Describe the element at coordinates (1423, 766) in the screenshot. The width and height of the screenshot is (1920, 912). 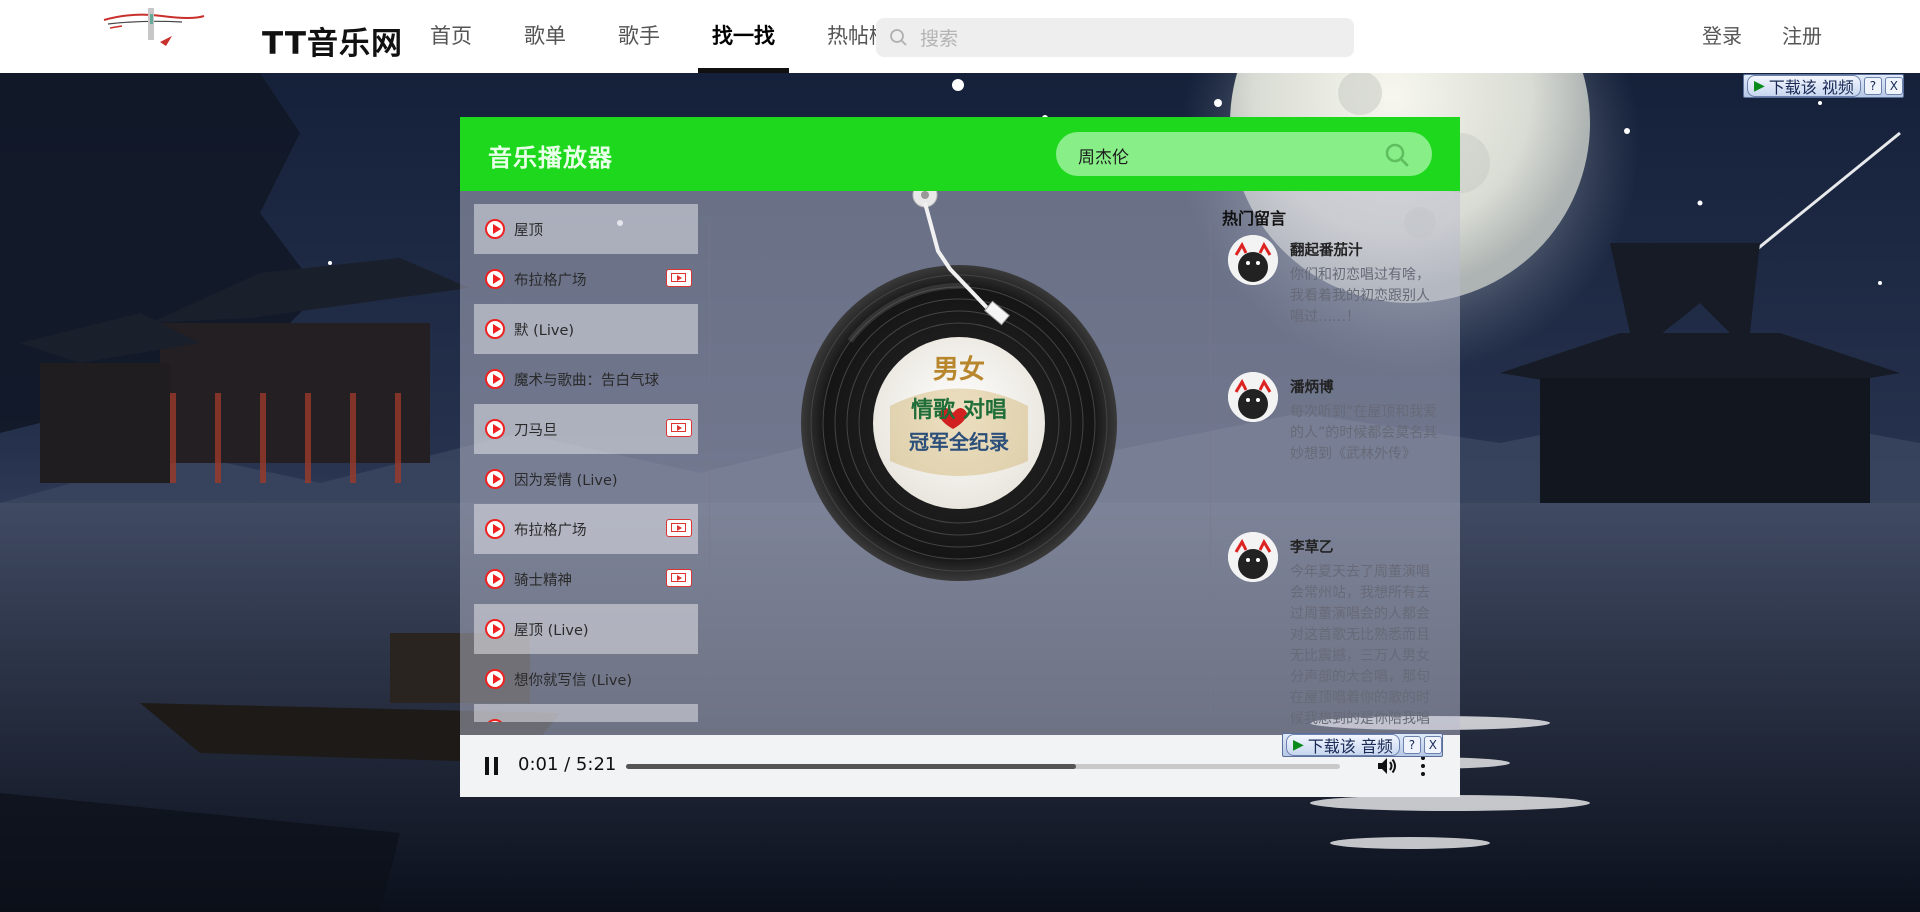
I see `more-vert-icon` at that location.